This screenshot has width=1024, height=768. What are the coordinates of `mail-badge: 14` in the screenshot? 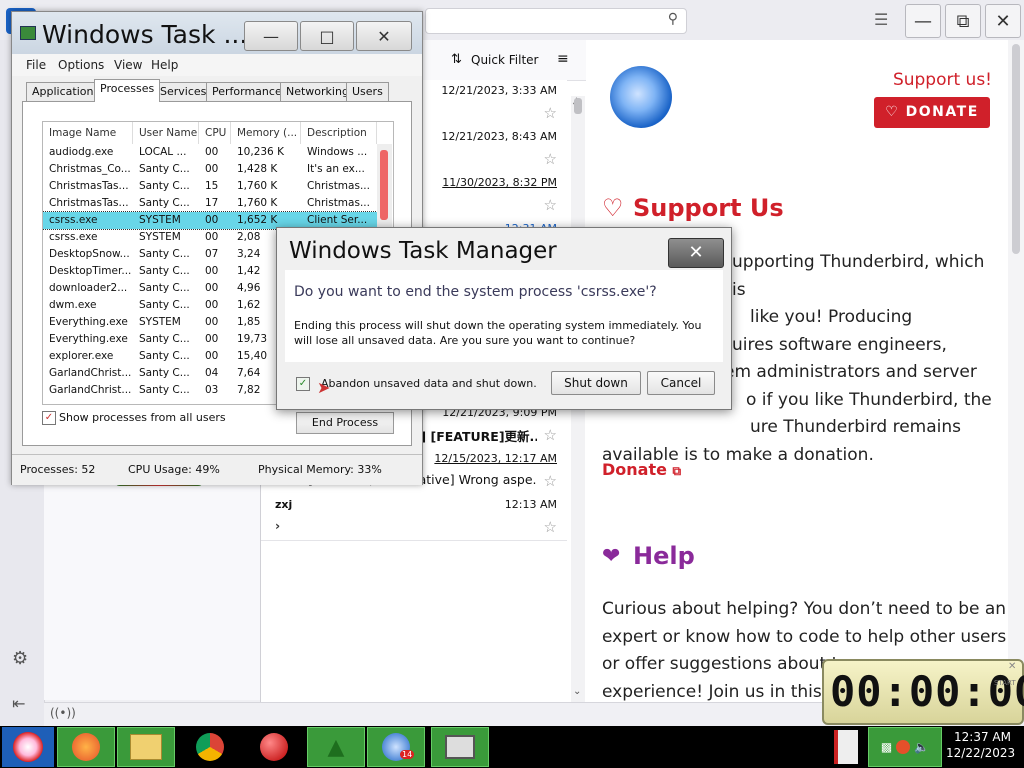 It's located at (407, 754).